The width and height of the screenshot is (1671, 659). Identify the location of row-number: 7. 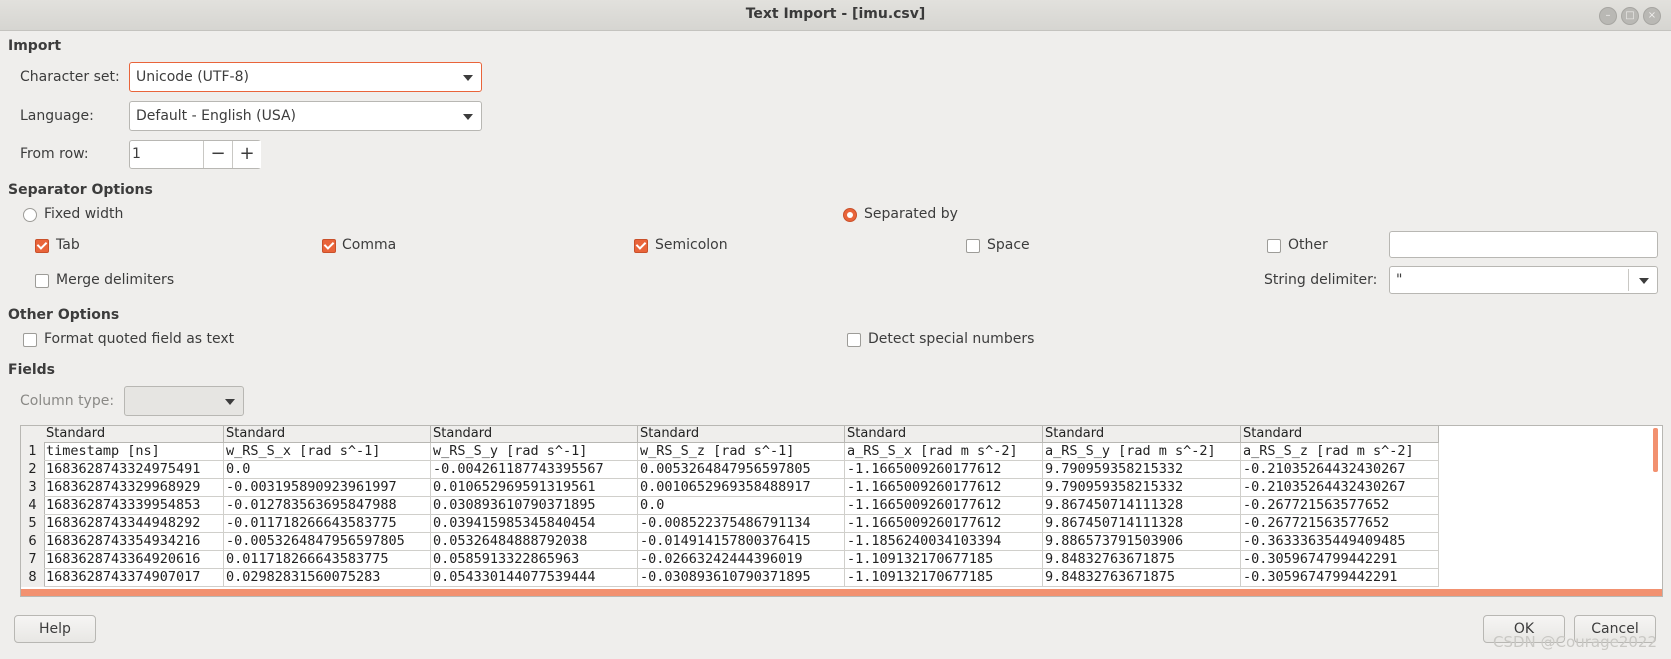
(33, 560).